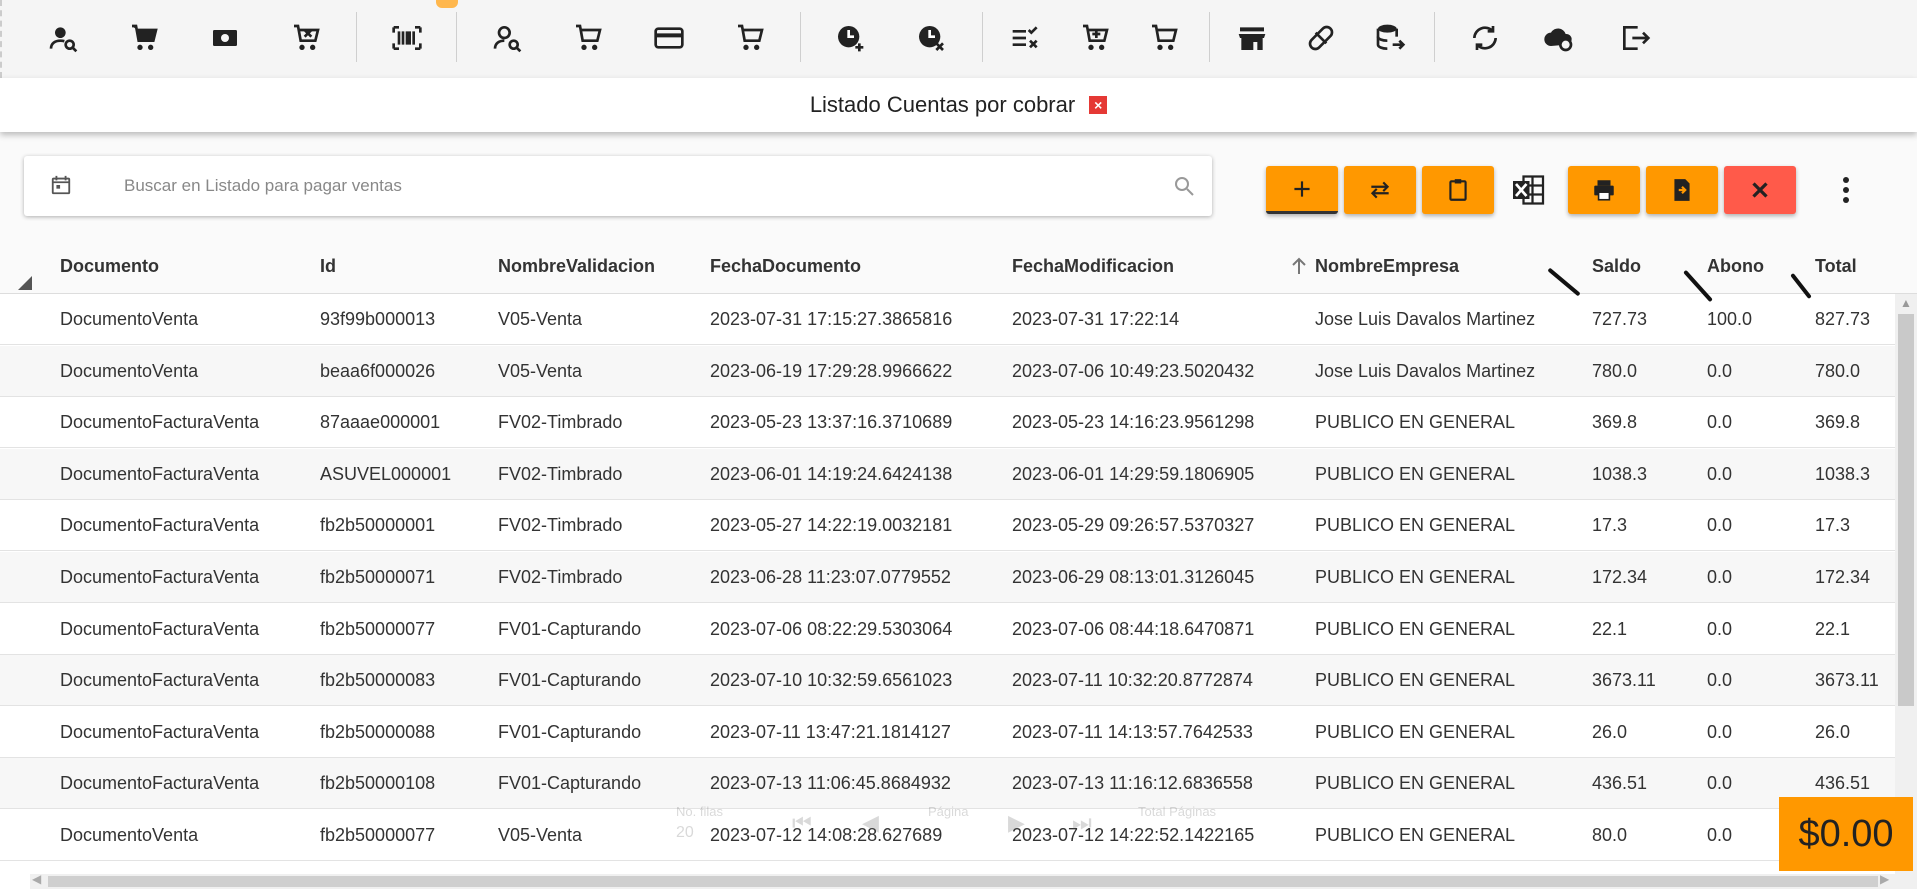  Describe the element at coordinates (870, 823) in the screenshot. I see `prev-page-icon: ◀` at that location.